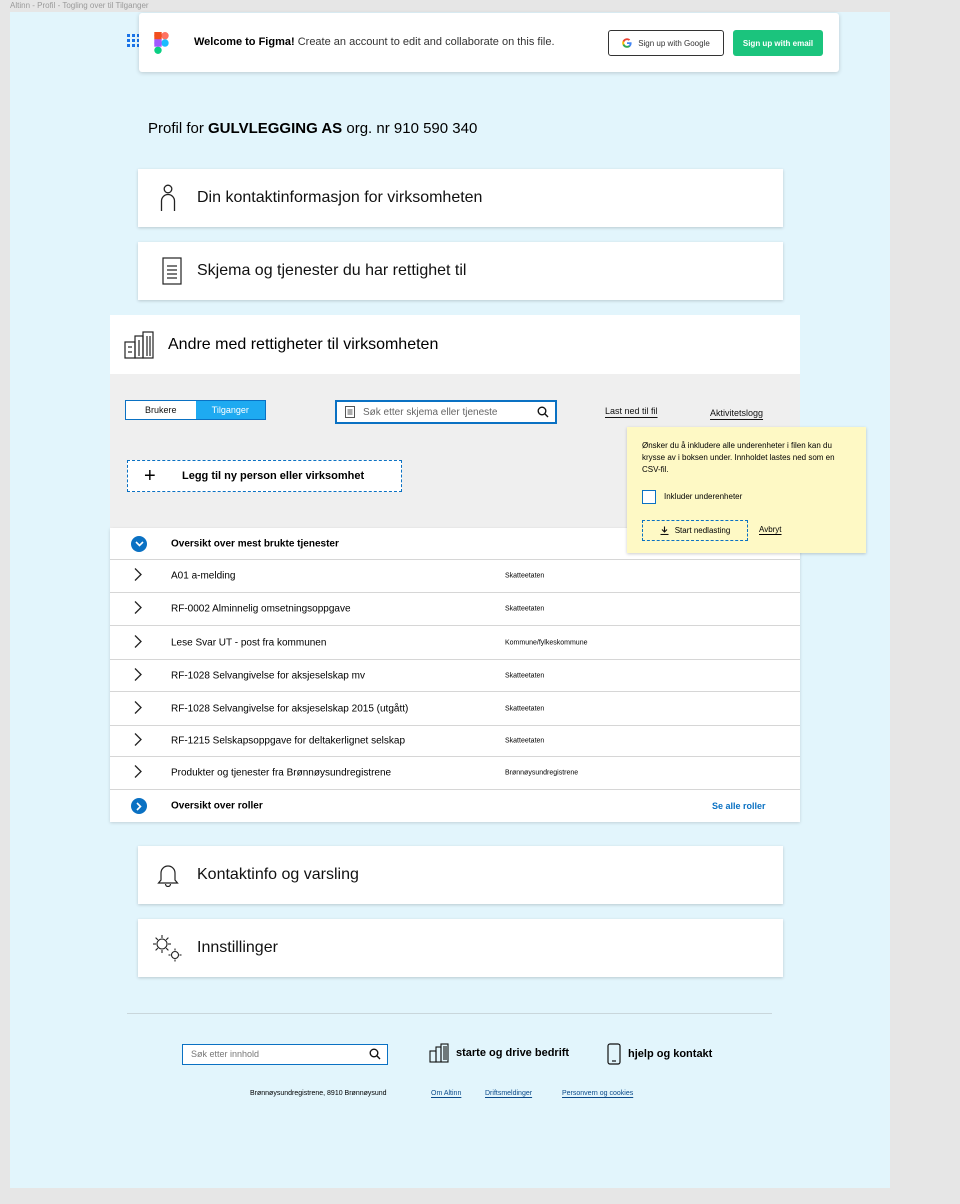 The height and width of the screenshot is (1204, 960). Describe the element at coordinates (167, 198) in the screenshot. I see `person-icon` at that location.